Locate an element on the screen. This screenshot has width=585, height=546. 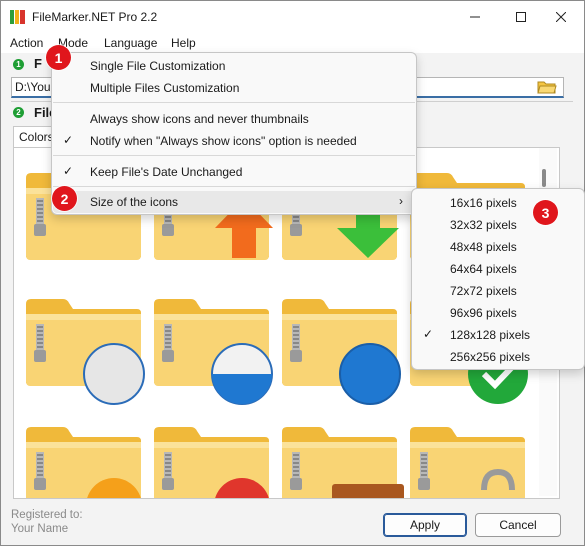
submenu-item-48: 48x48 pixels is located at coordinates (498, 247).